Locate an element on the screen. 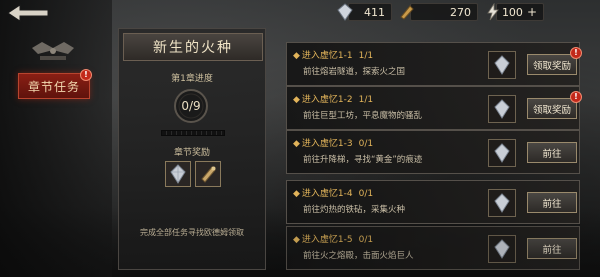 Image resolution: width=600 pixels, height=277 pixels. chapter-progress-label: 第1章进度 is located at coordinates (192, 79).